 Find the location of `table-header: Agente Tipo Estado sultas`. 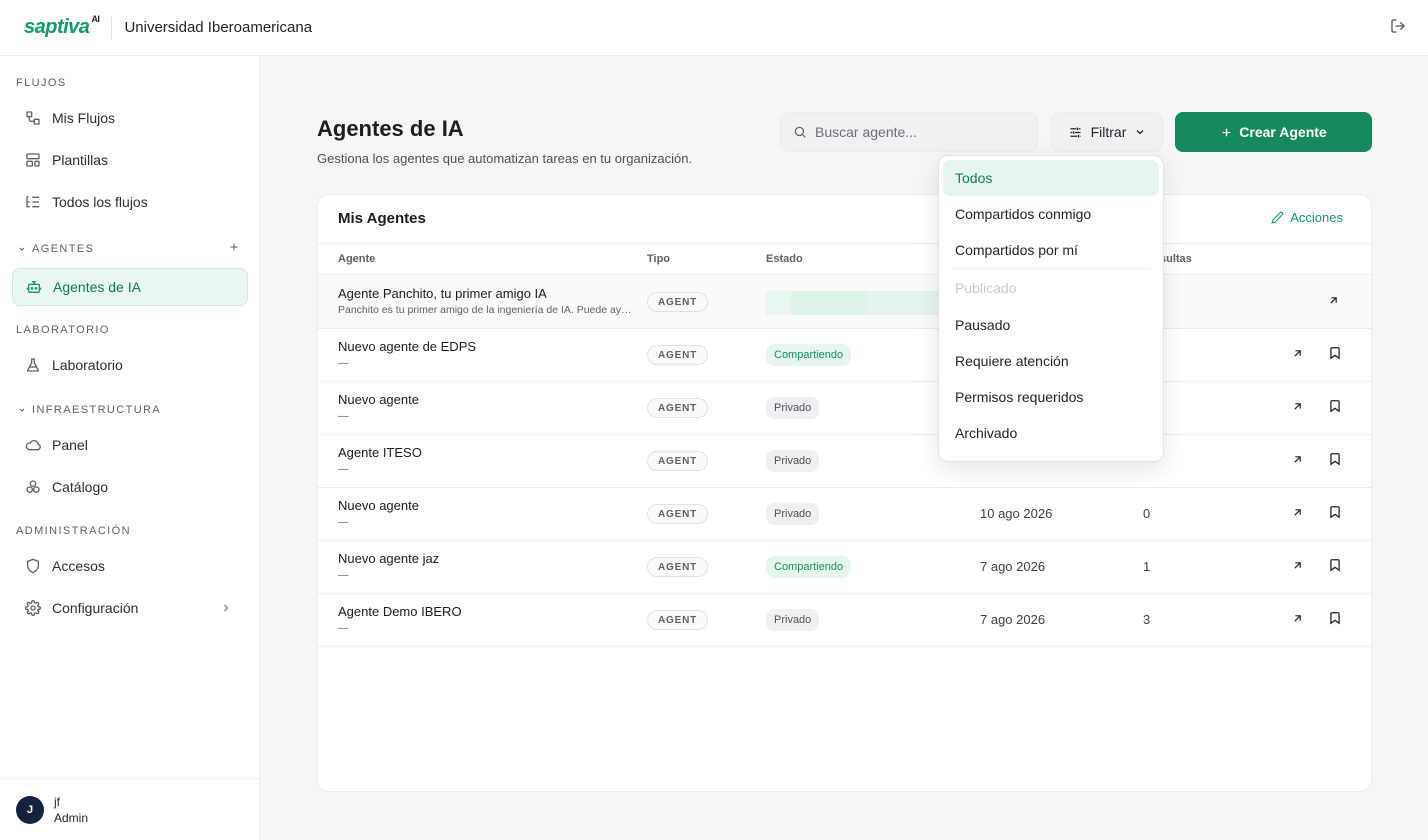

table-header: Agente Tipo Estado sultas is located at coordinates (844, 259).